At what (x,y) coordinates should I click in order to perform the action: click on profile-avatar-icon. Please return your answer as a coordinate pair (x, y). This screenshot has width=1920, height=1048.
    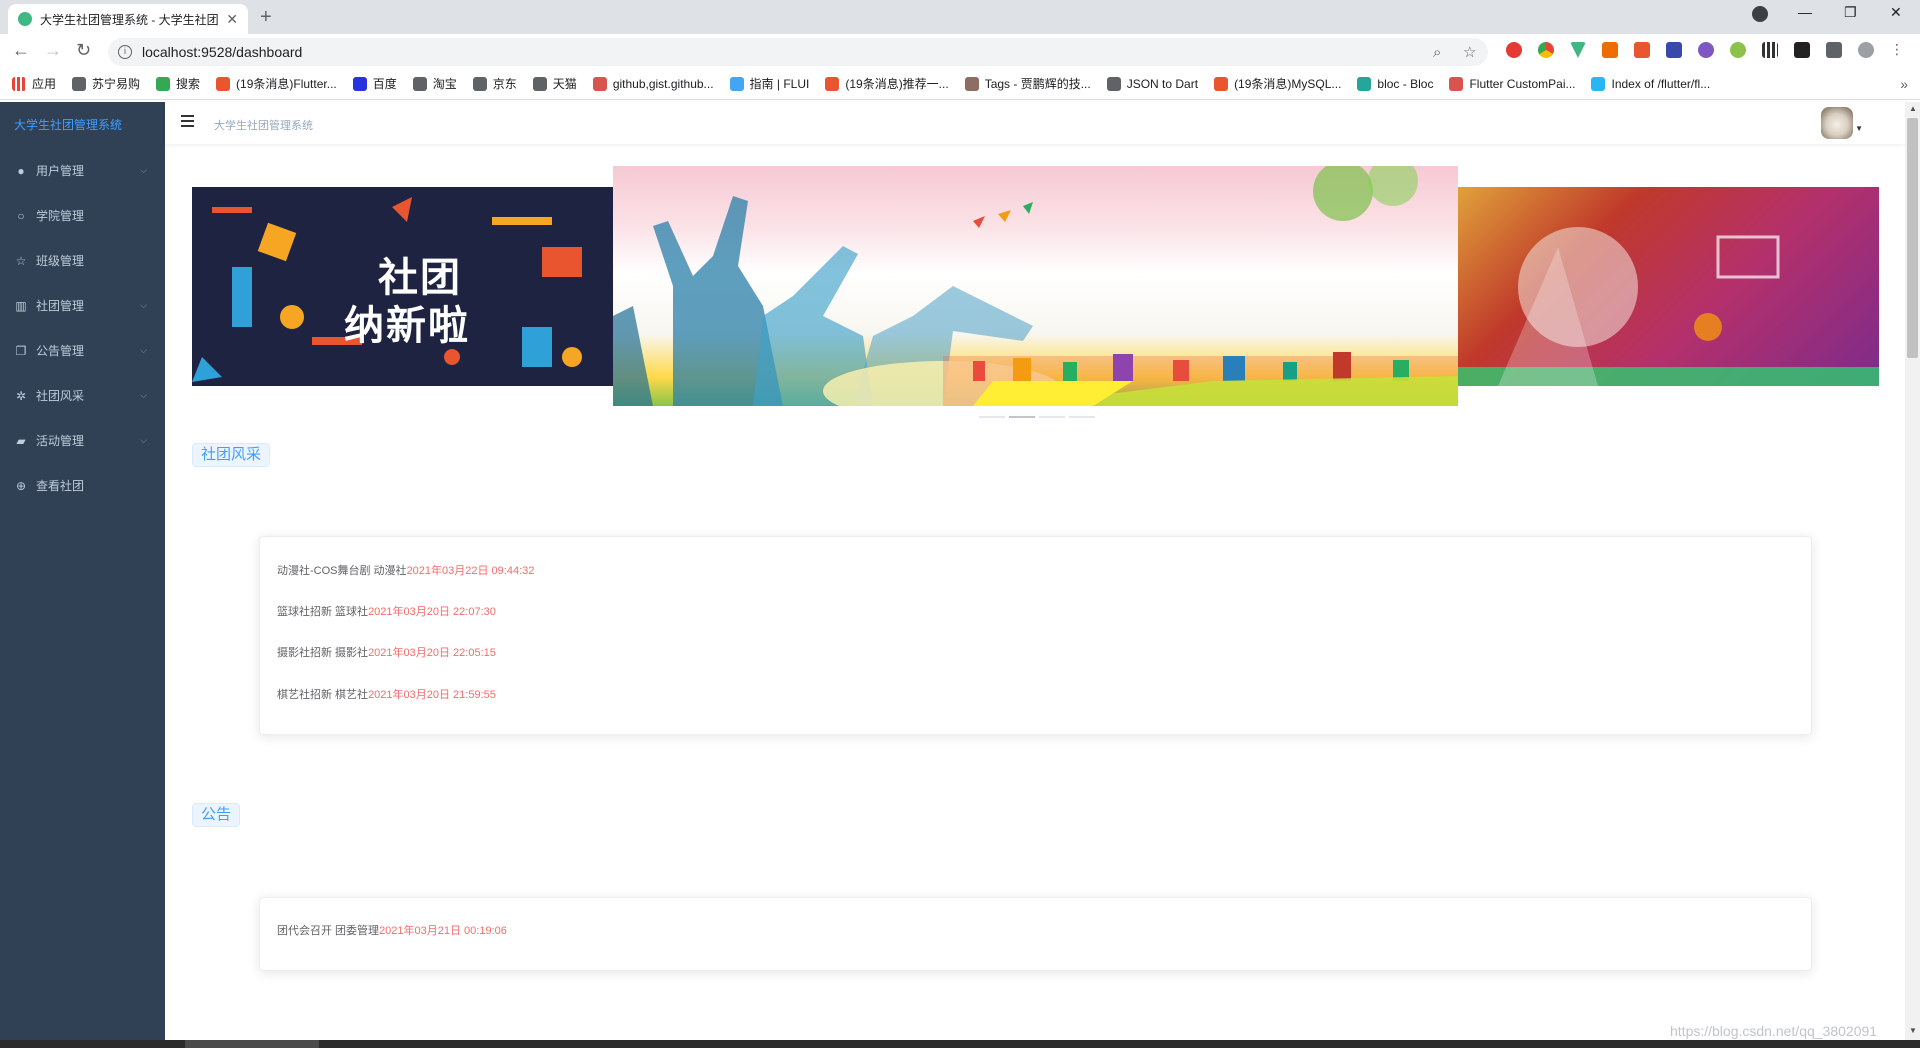
    Looking at the image, I should click on (1866, 50).